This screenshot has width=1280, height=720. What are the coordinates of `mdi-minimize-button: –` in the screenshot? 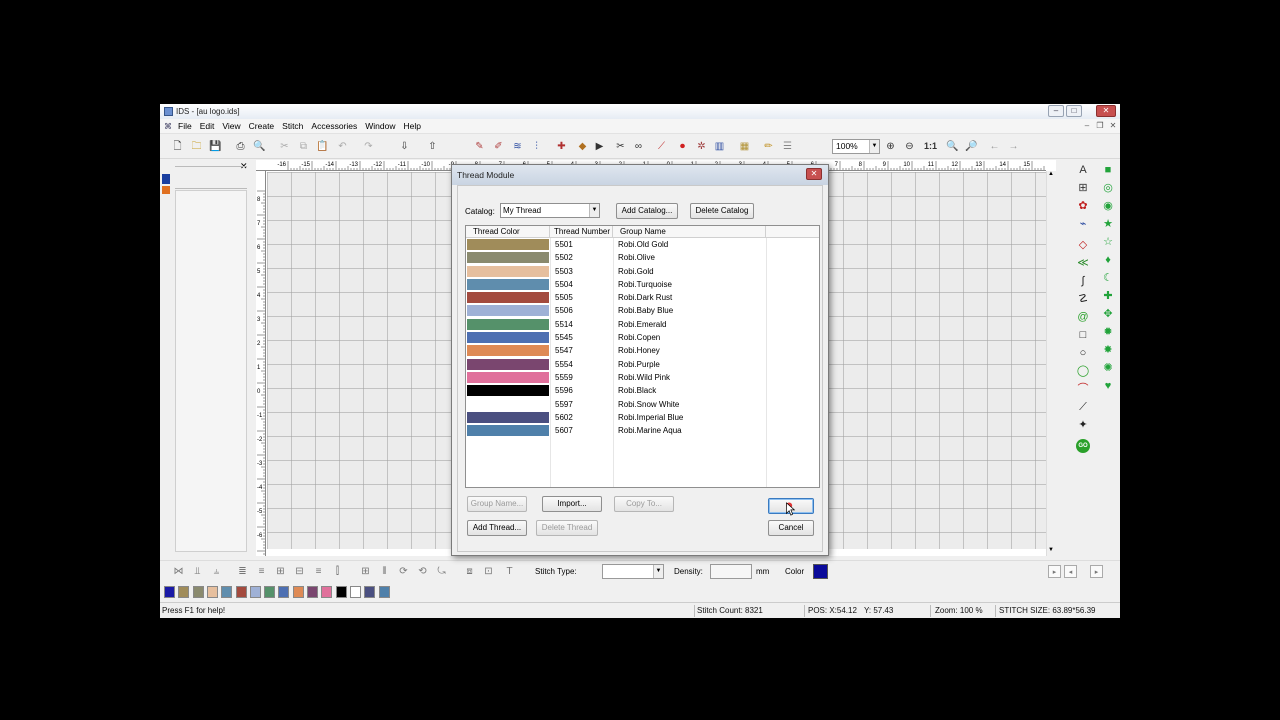 It's located at (1087, 126).